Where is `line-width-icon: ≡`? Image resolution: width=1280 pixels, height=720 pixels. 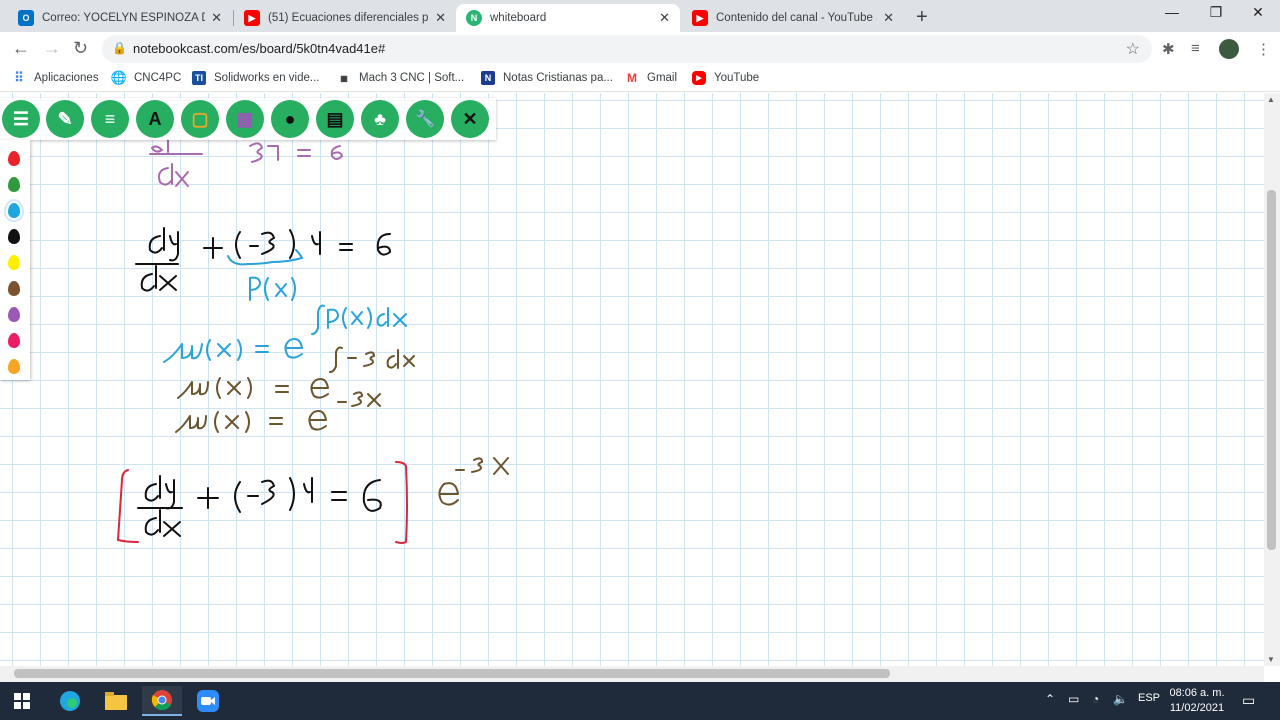 line-width-icon: ≡ is located at coordinates (110, 119).